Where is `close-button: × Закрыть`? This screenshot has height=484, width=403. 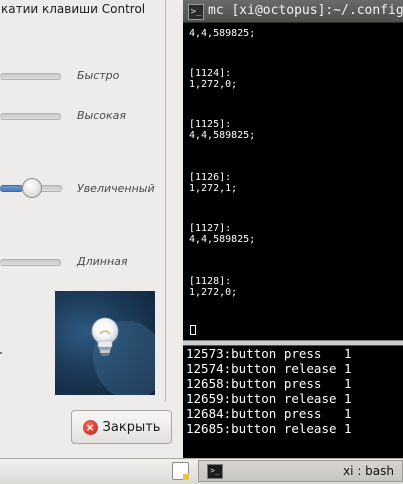
close-button: × Закрыть is located at coordinates (121, 427).